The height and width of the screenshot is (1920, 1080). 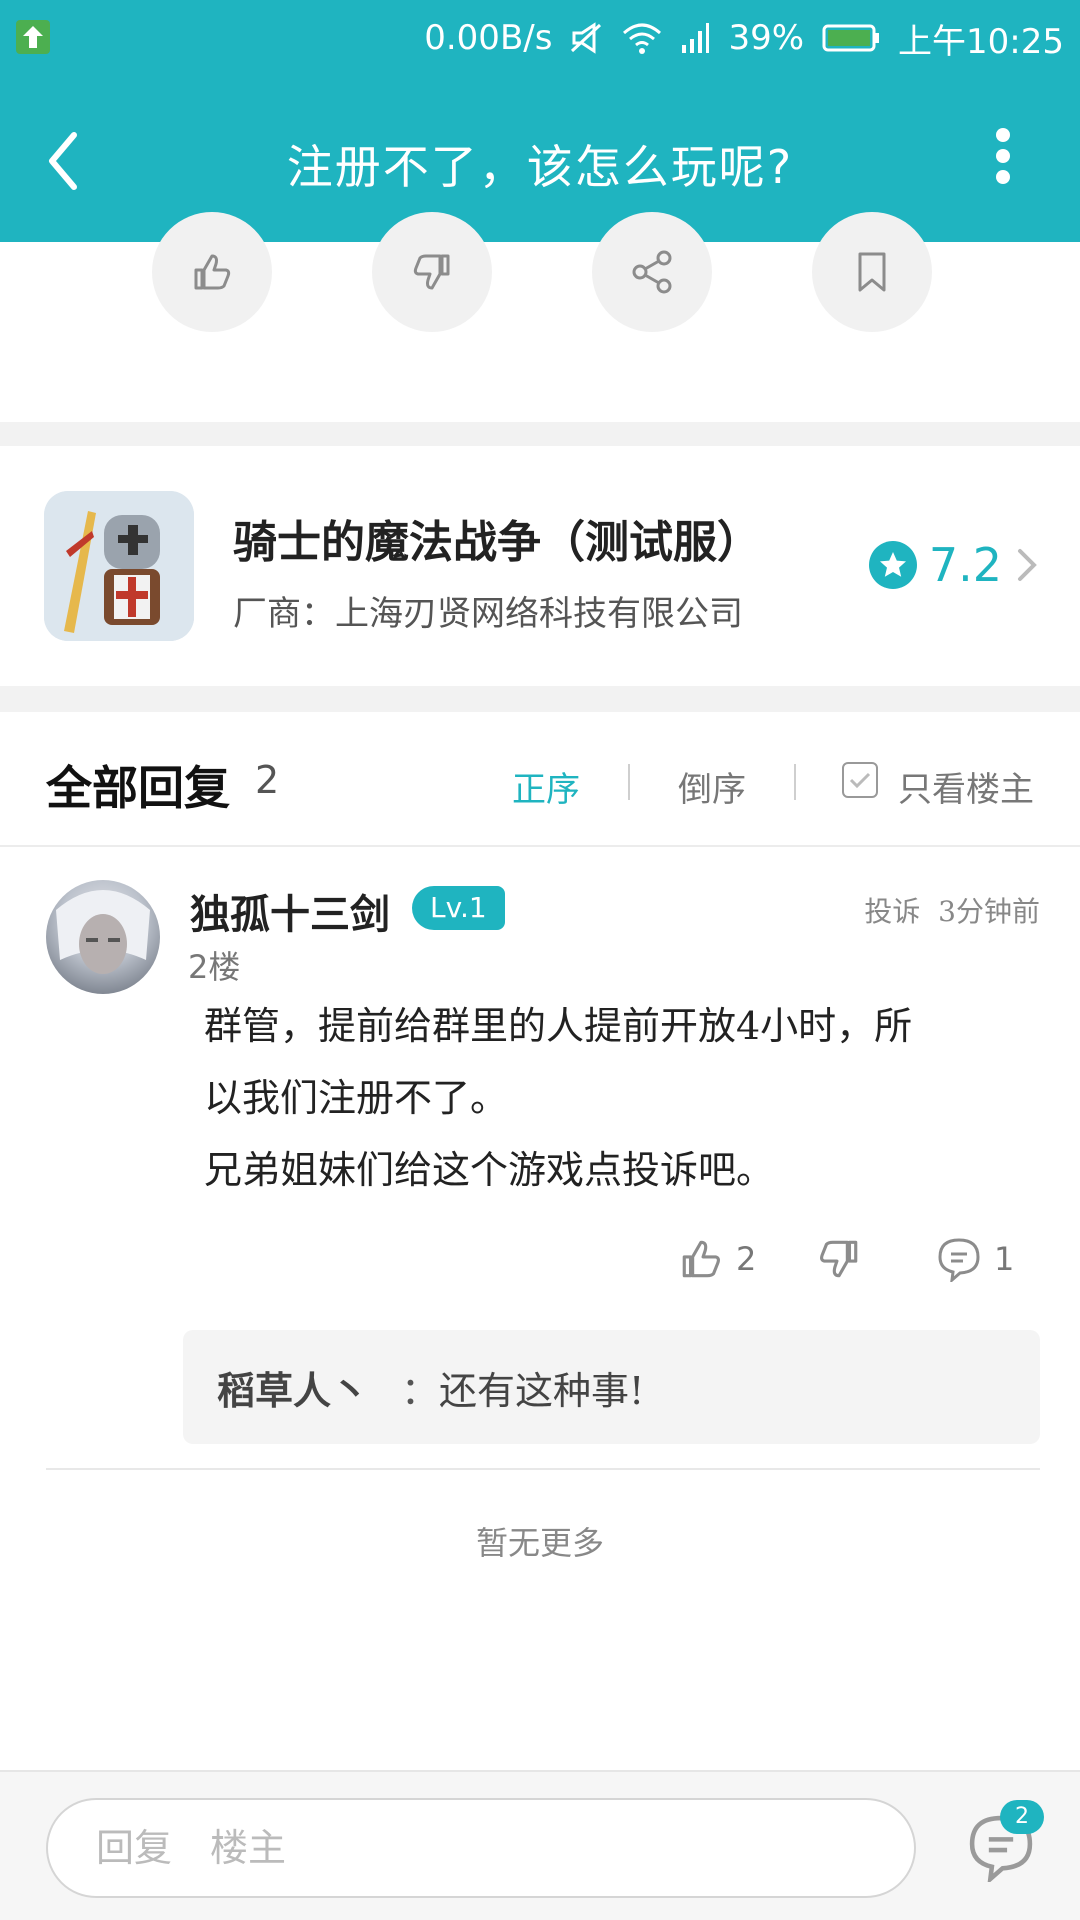 What do you see at coordinates (290, 911) in the screenshot?
I see `username: 独孤十三剑` at bounding box center [290, 911].